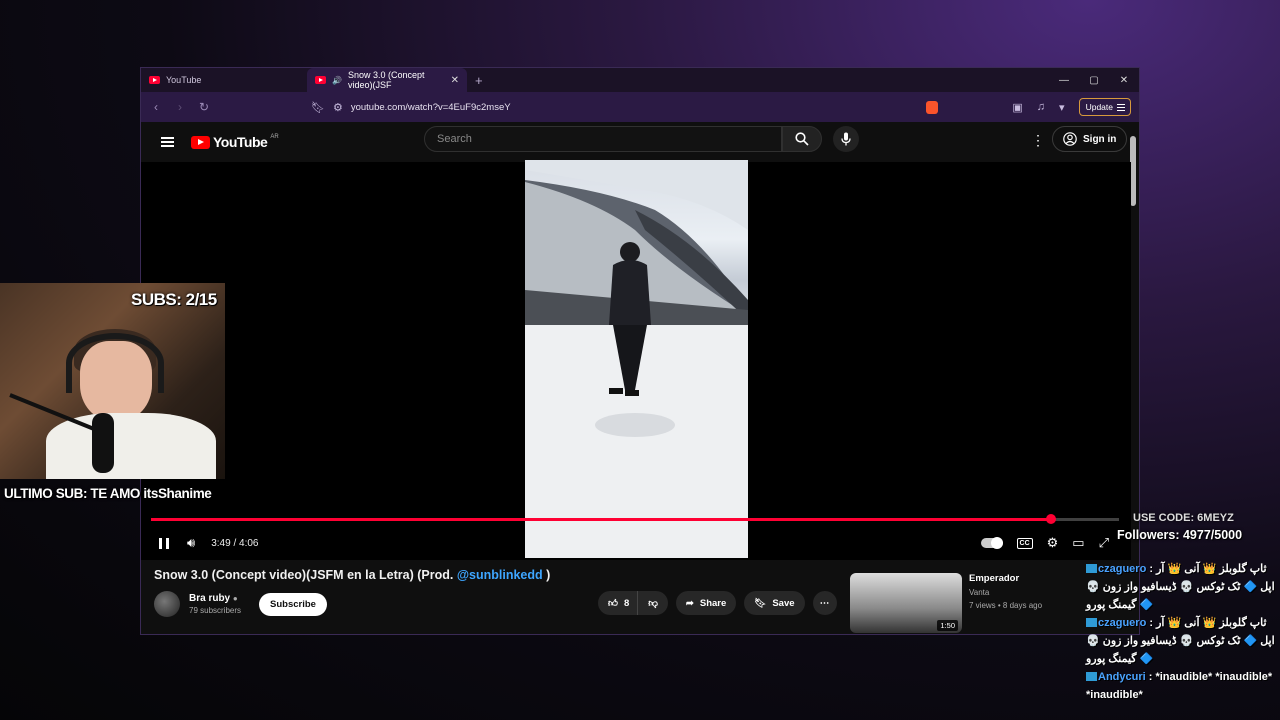  Describe the element at coordinates (626, 603) in the screenshot. I see `like-count: 8` at that location.